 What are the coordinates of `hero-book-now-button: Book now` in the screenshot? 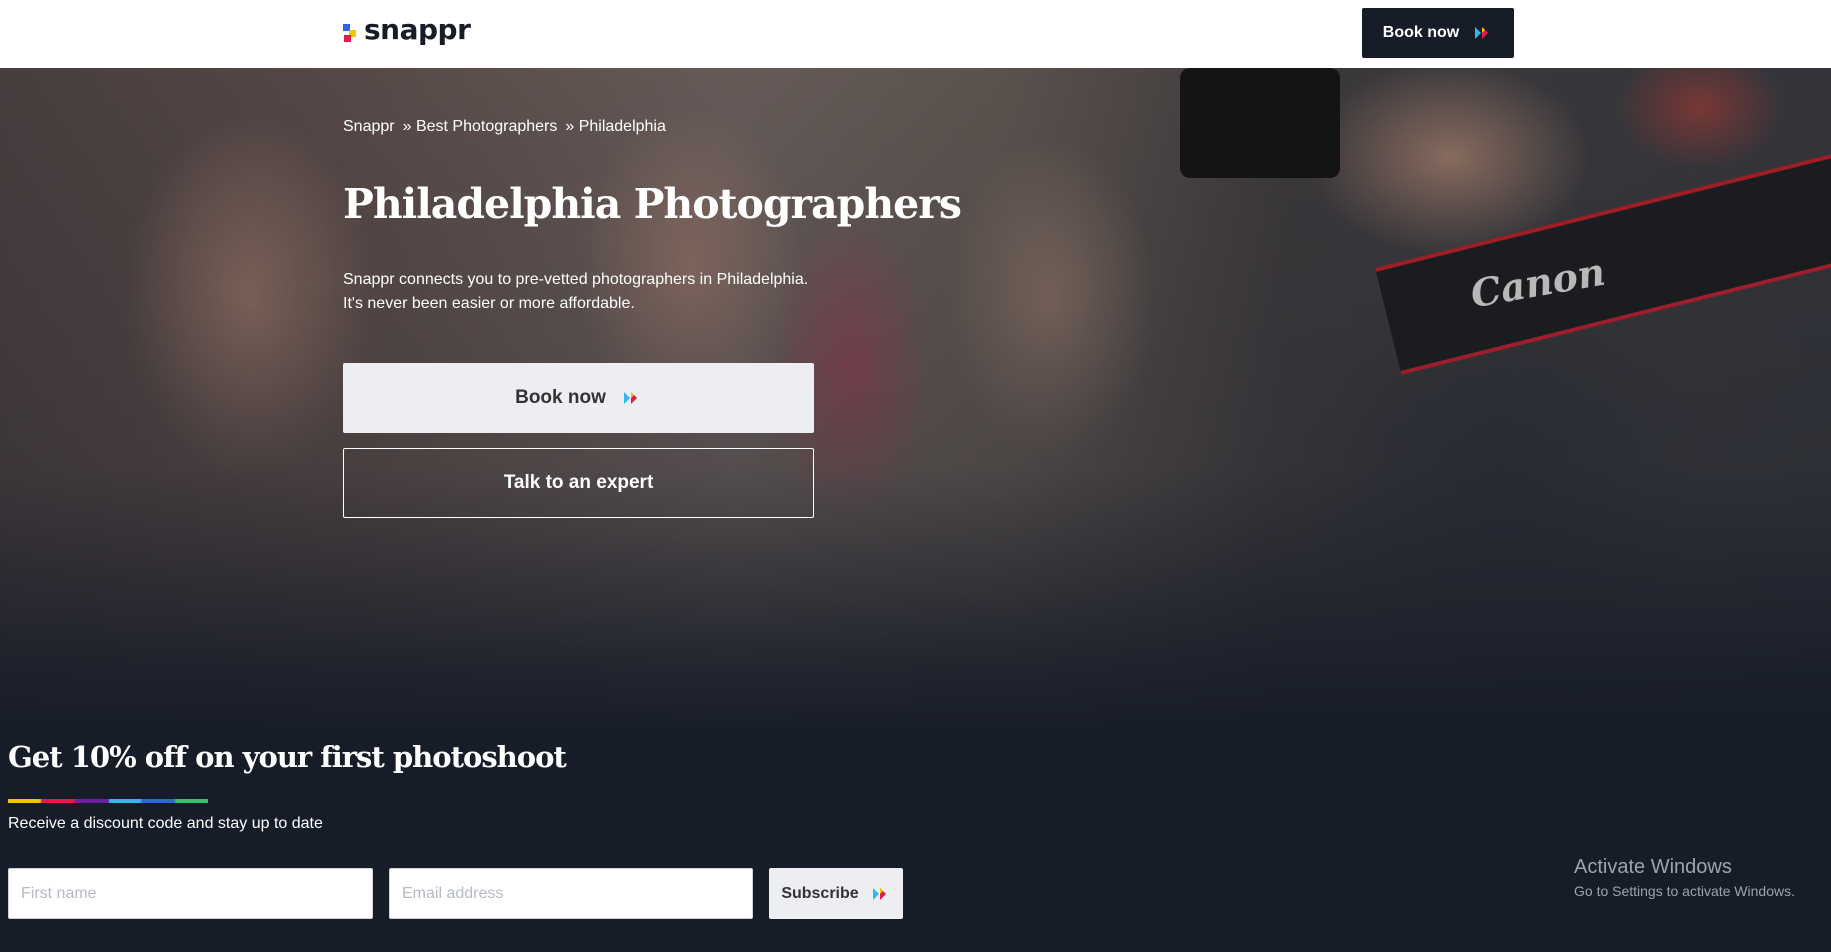 It's located at (578, 398).